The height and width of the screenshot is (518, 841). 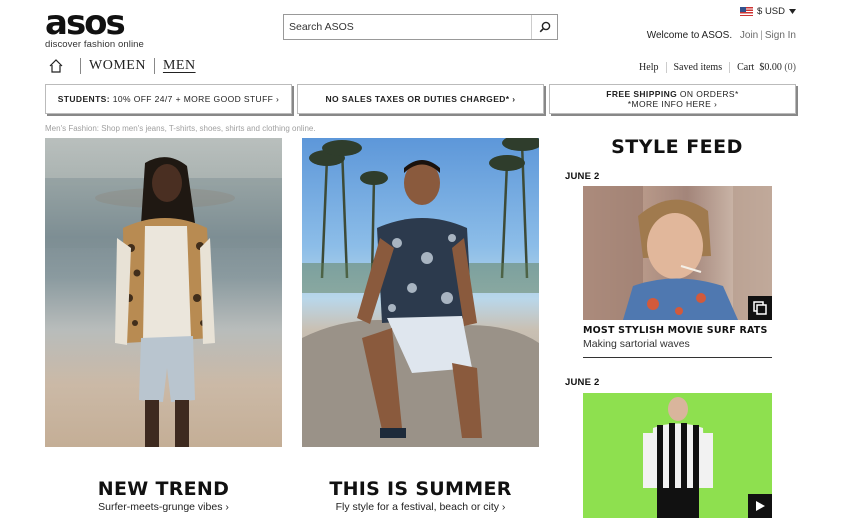 What do you see at coordinates (770, 67) in the screenshot?
I see `cart-total: $0.00` at bounding box center [770, 67].